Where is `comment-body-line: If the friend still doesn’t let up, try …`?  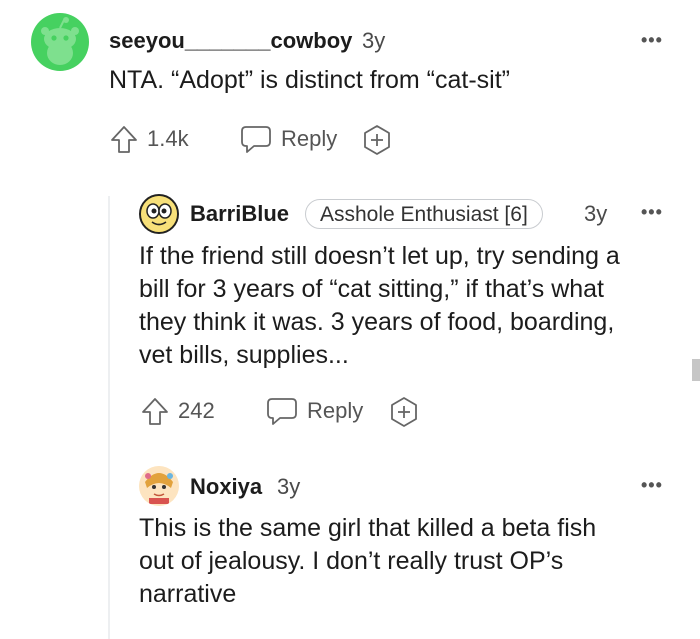
comment-body-line: If the friend still doesn’t let up, try … is located at coordinates (379, 256).